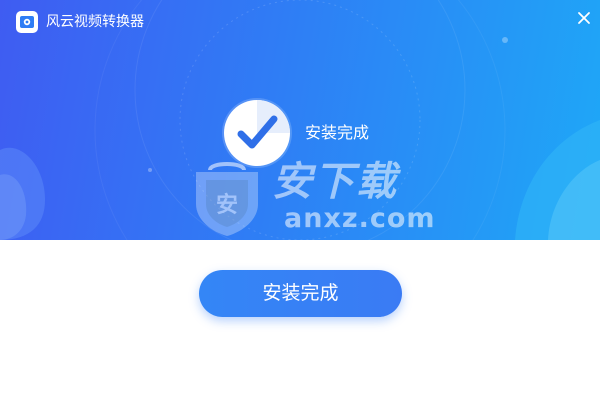 The height and width of the screenshot is (400, 600). What do you see at coordinates (95, 22) in the screenshot?
I see `window-title: 风云视频转换器` at bounding box center [95, 22].